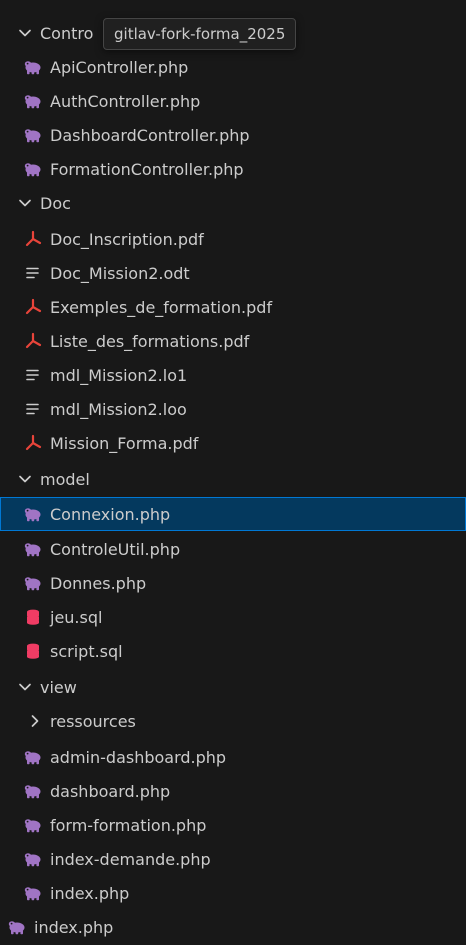  I want to click on folder-label: model, so click(65, 479).